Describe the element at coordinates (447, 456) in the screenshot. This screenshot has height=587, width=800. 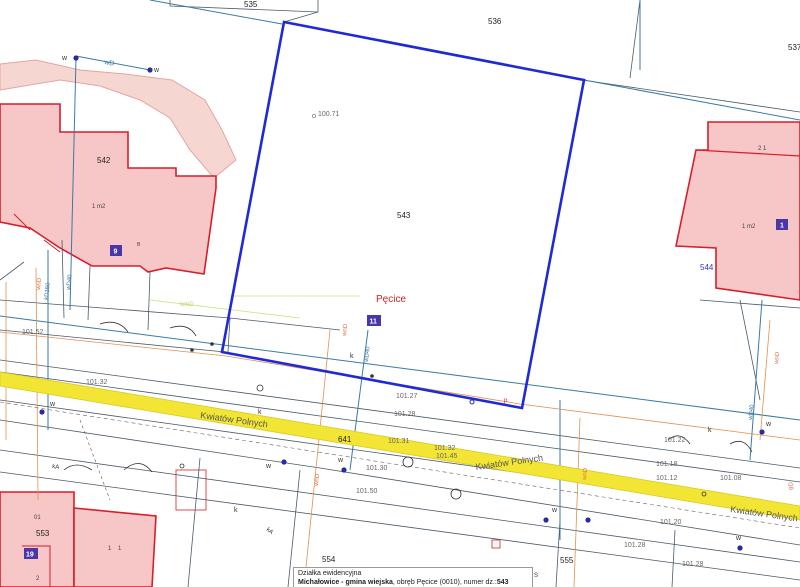
I see `elevation: 101.45` at that location.